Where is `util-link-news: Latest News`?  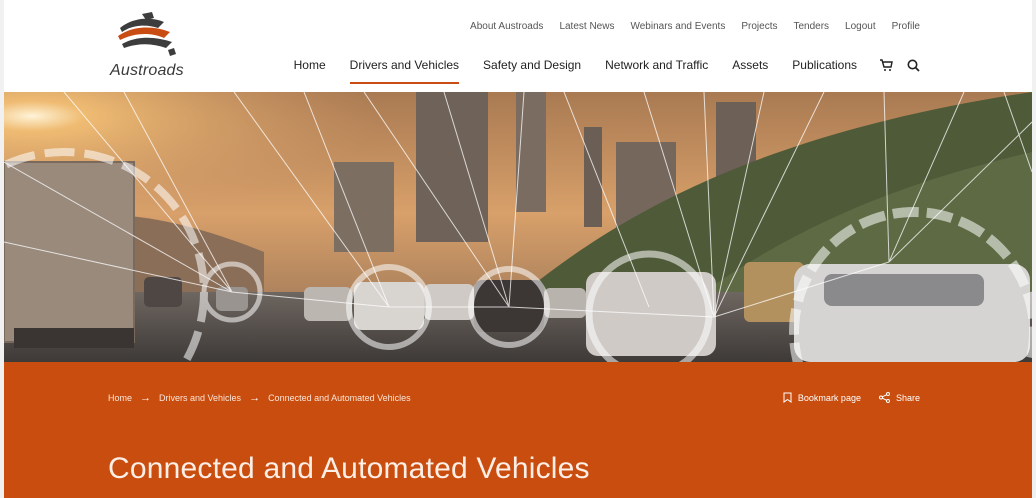
util-link-news: Latest News is located at coordinates (586, 26).